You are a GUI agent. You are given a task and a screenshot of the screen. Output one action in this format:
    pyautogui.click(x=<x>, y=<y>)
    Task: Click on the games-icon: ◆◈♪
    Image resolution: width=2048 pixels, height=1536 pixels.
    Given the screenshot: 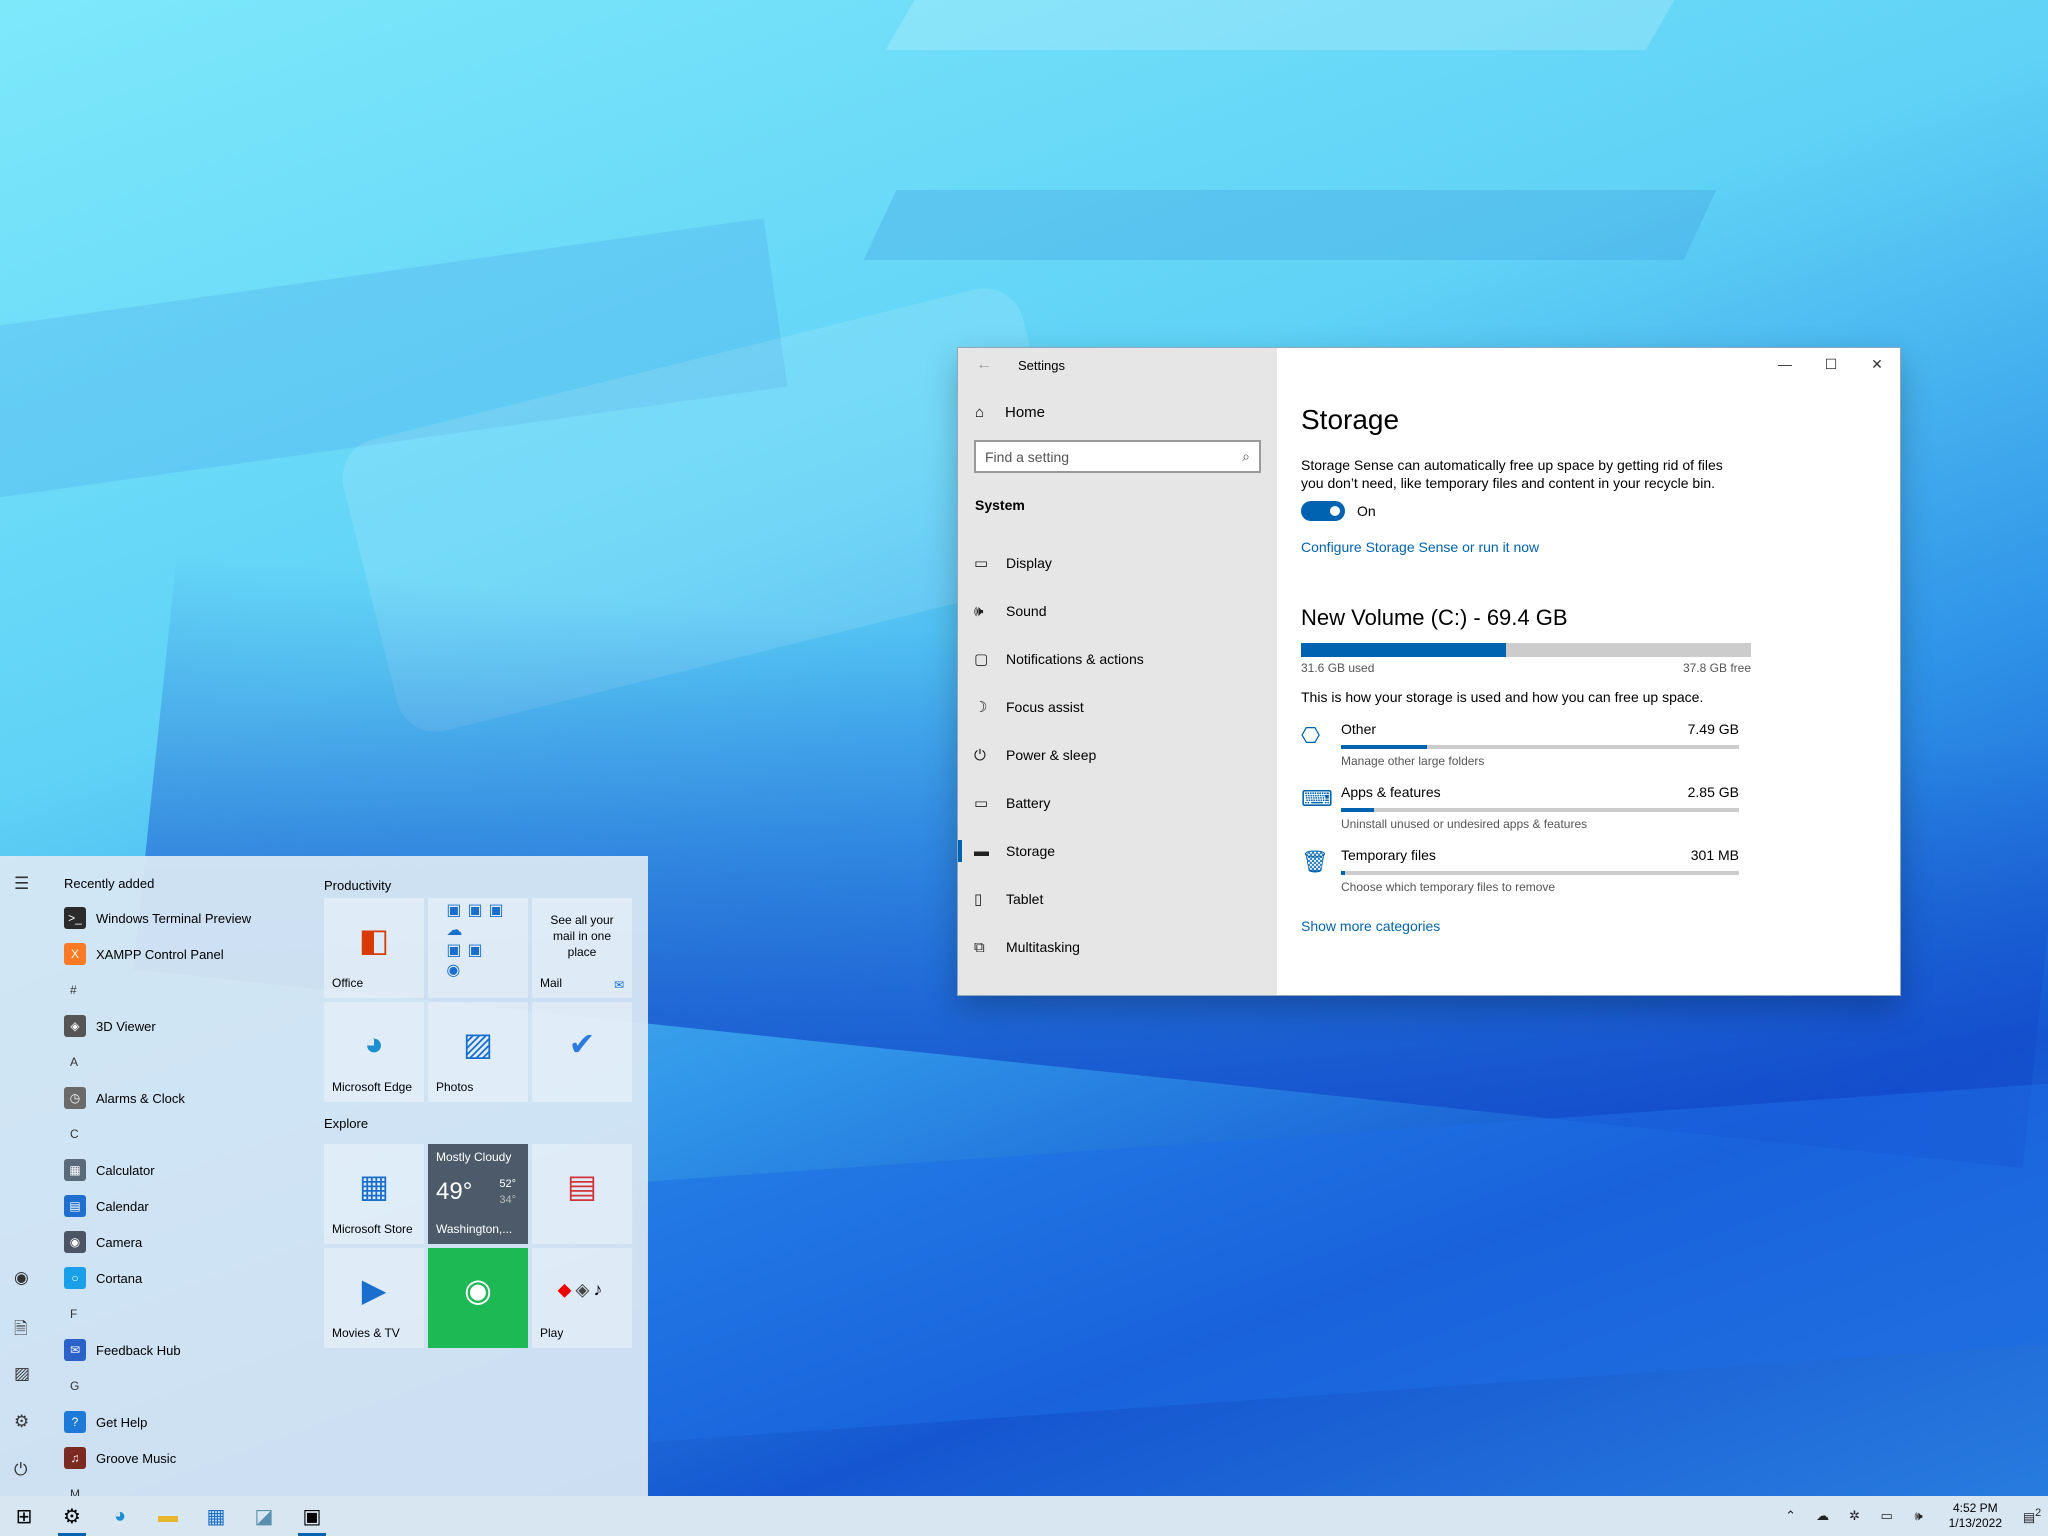 What is the action you would take?
    pyautogui.click(x=582, y=1289)
    